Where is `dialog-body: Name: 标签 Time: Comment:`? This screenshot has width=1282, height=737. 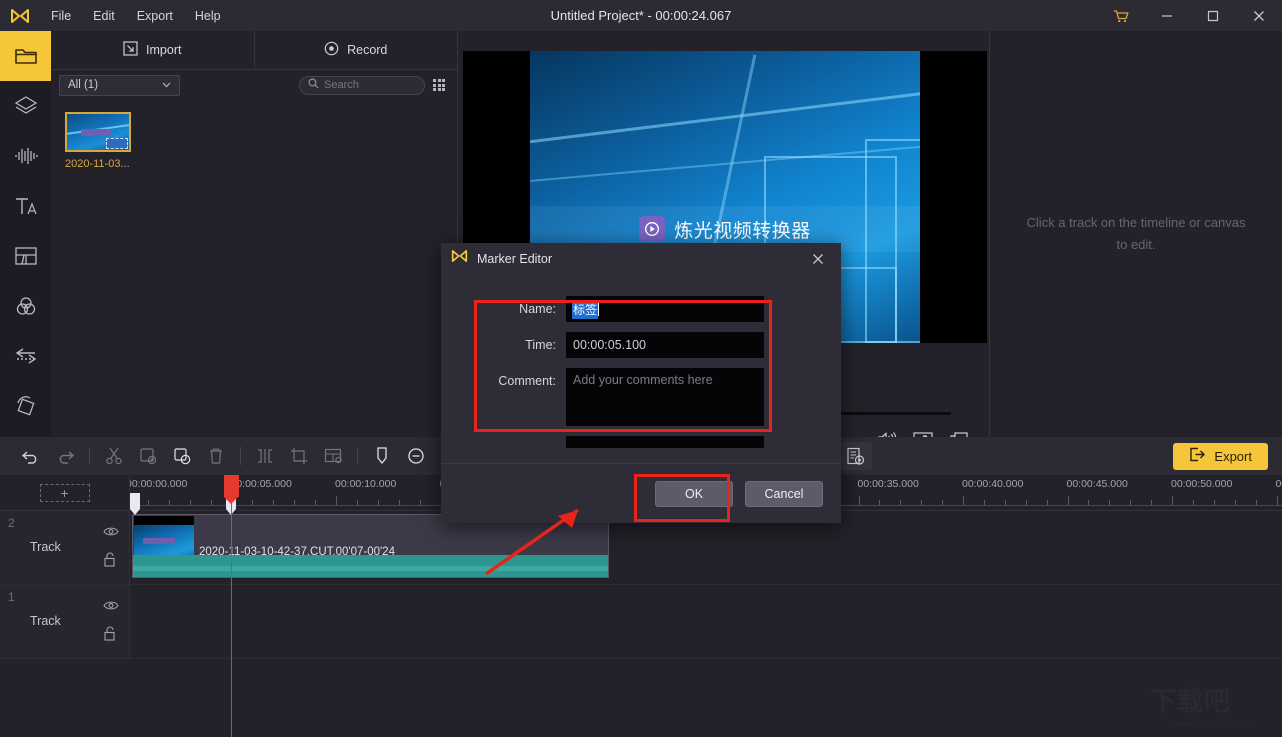
dialog-body: Name: 标签 Time: Comment: is located at coordinates (641, 366).